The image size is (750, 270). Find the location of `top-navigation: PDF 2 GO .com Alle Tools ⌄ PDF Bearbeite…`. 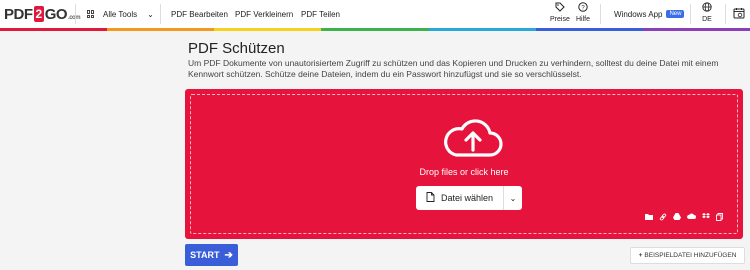

top-navigation: PDF 2 GO .com Alle Tools ⌄ PDF Bearbeite… is located at coordinates (375, 14).